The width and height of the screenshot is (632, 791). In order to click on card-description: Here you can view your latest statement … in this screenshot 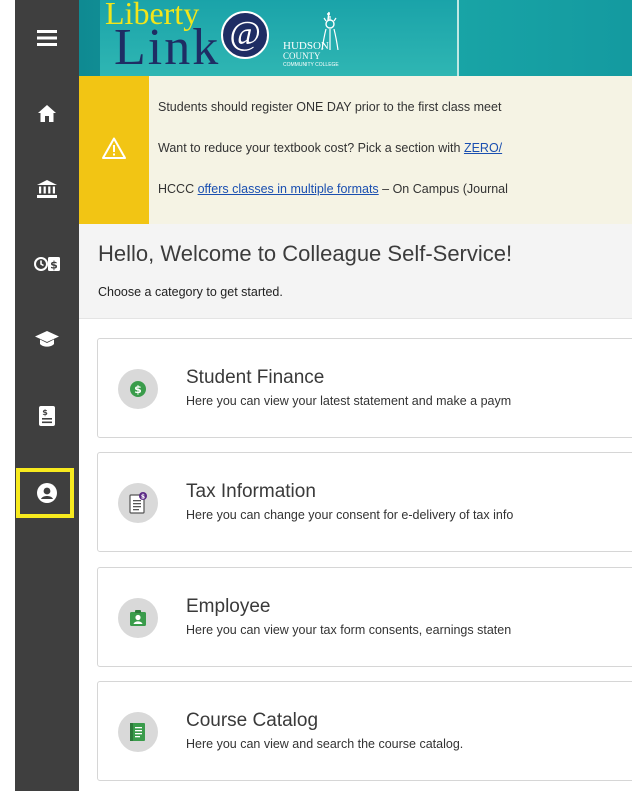, I will do `click(349, 401)`.